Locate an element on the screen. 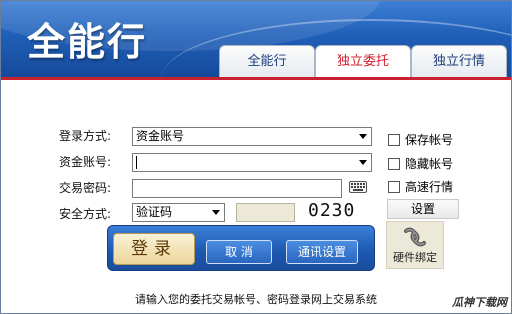 The height and width of the screenshot is (314, 512). login-method-label: 登录方式: is located at coordinates (85, 136).